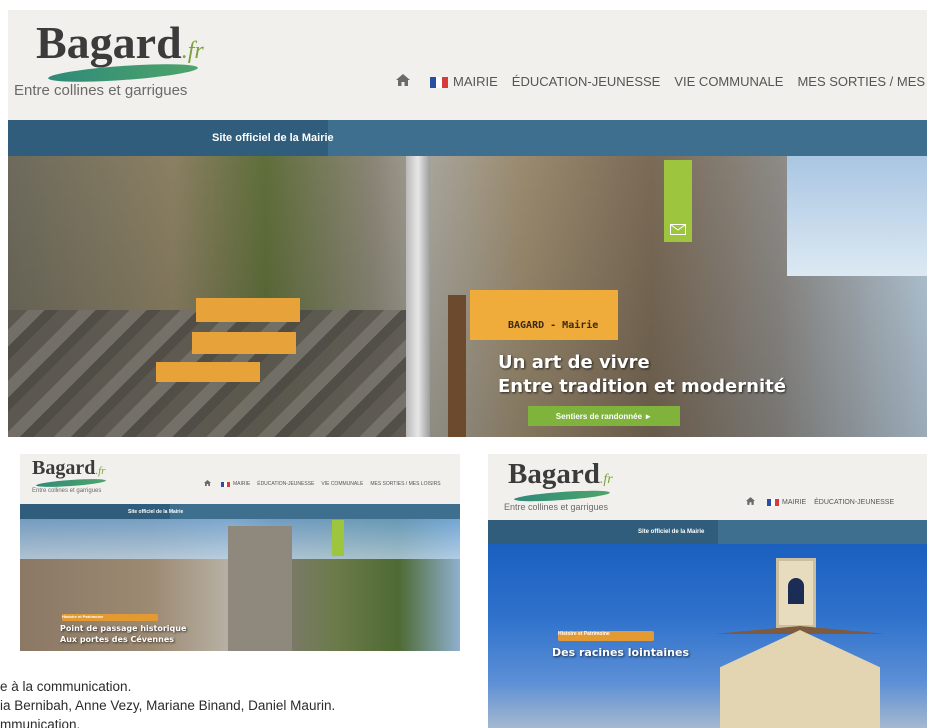 The height and width of the screenshot is (728, 927). What do you see at coordinates (604, 416) in the screenshot?
I see `hiking-trails-button: Sentiers de randonnée ►` at bounding box center [604, 416].